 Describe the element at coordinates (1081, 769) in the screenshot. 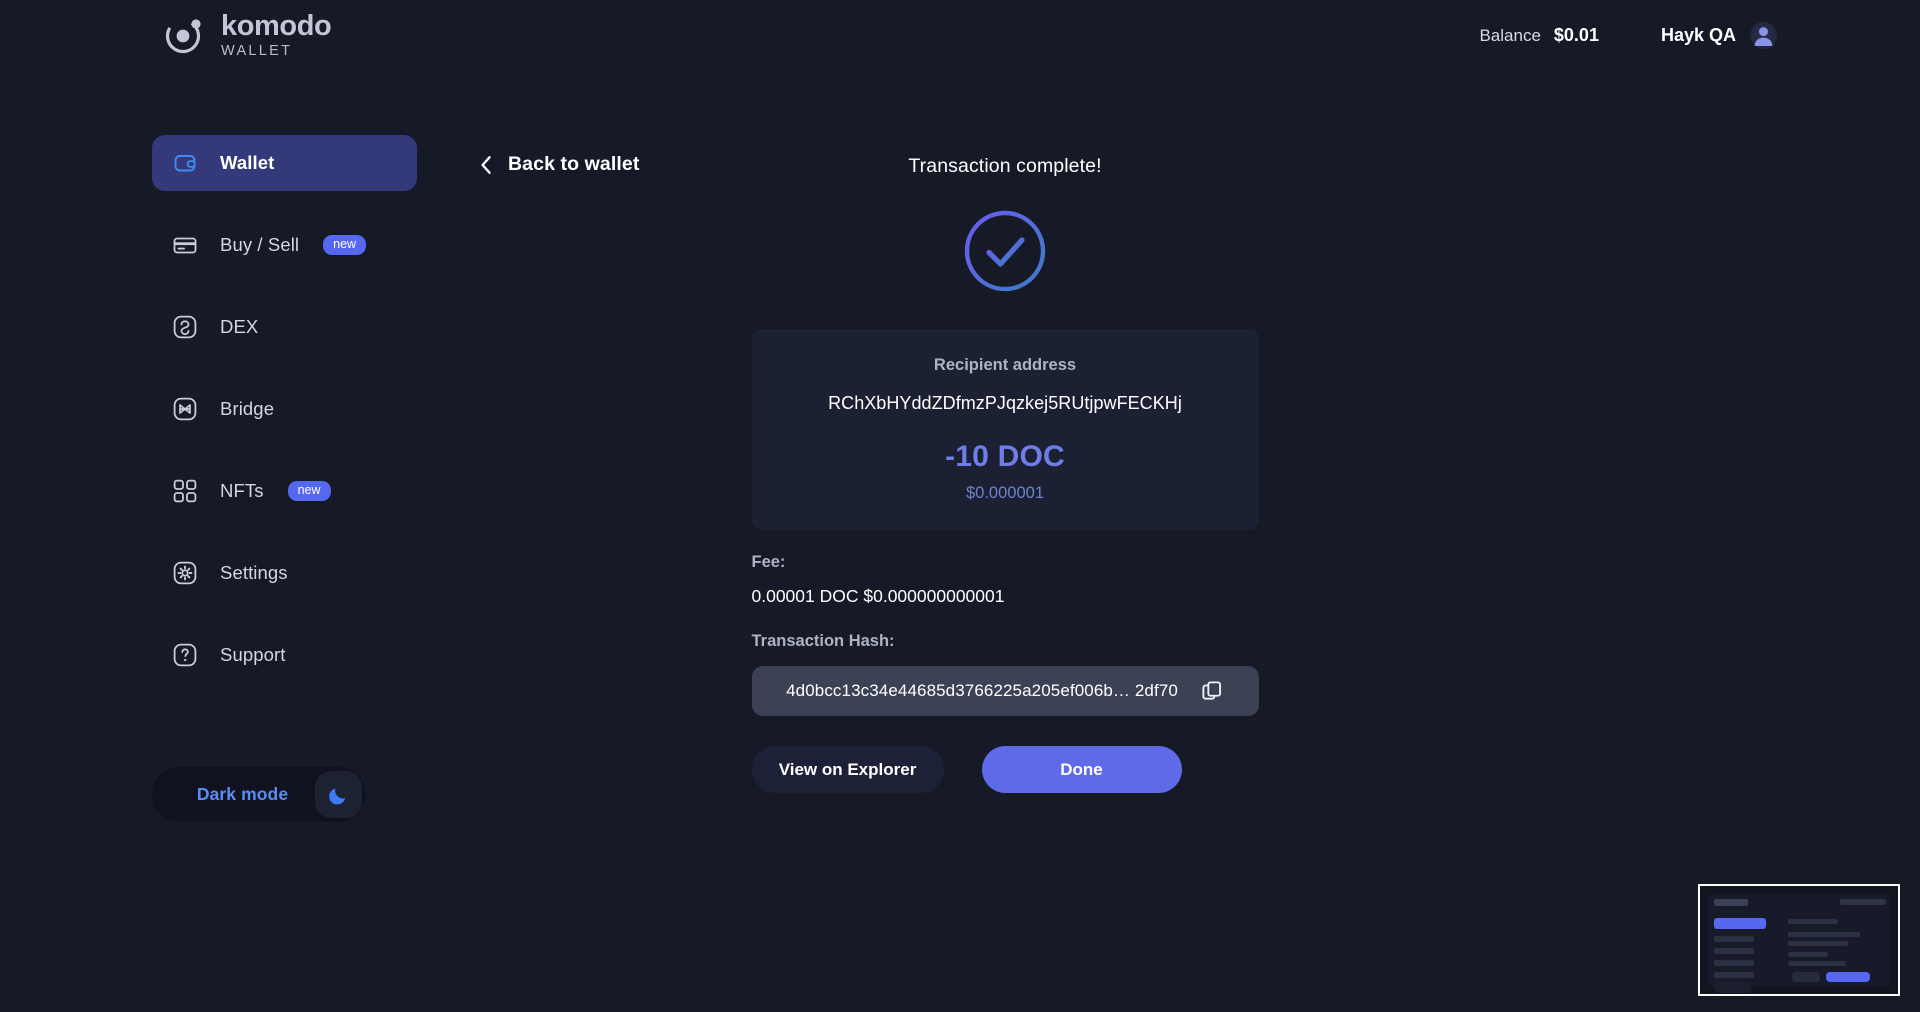

I see `done-button: Done` at that location.